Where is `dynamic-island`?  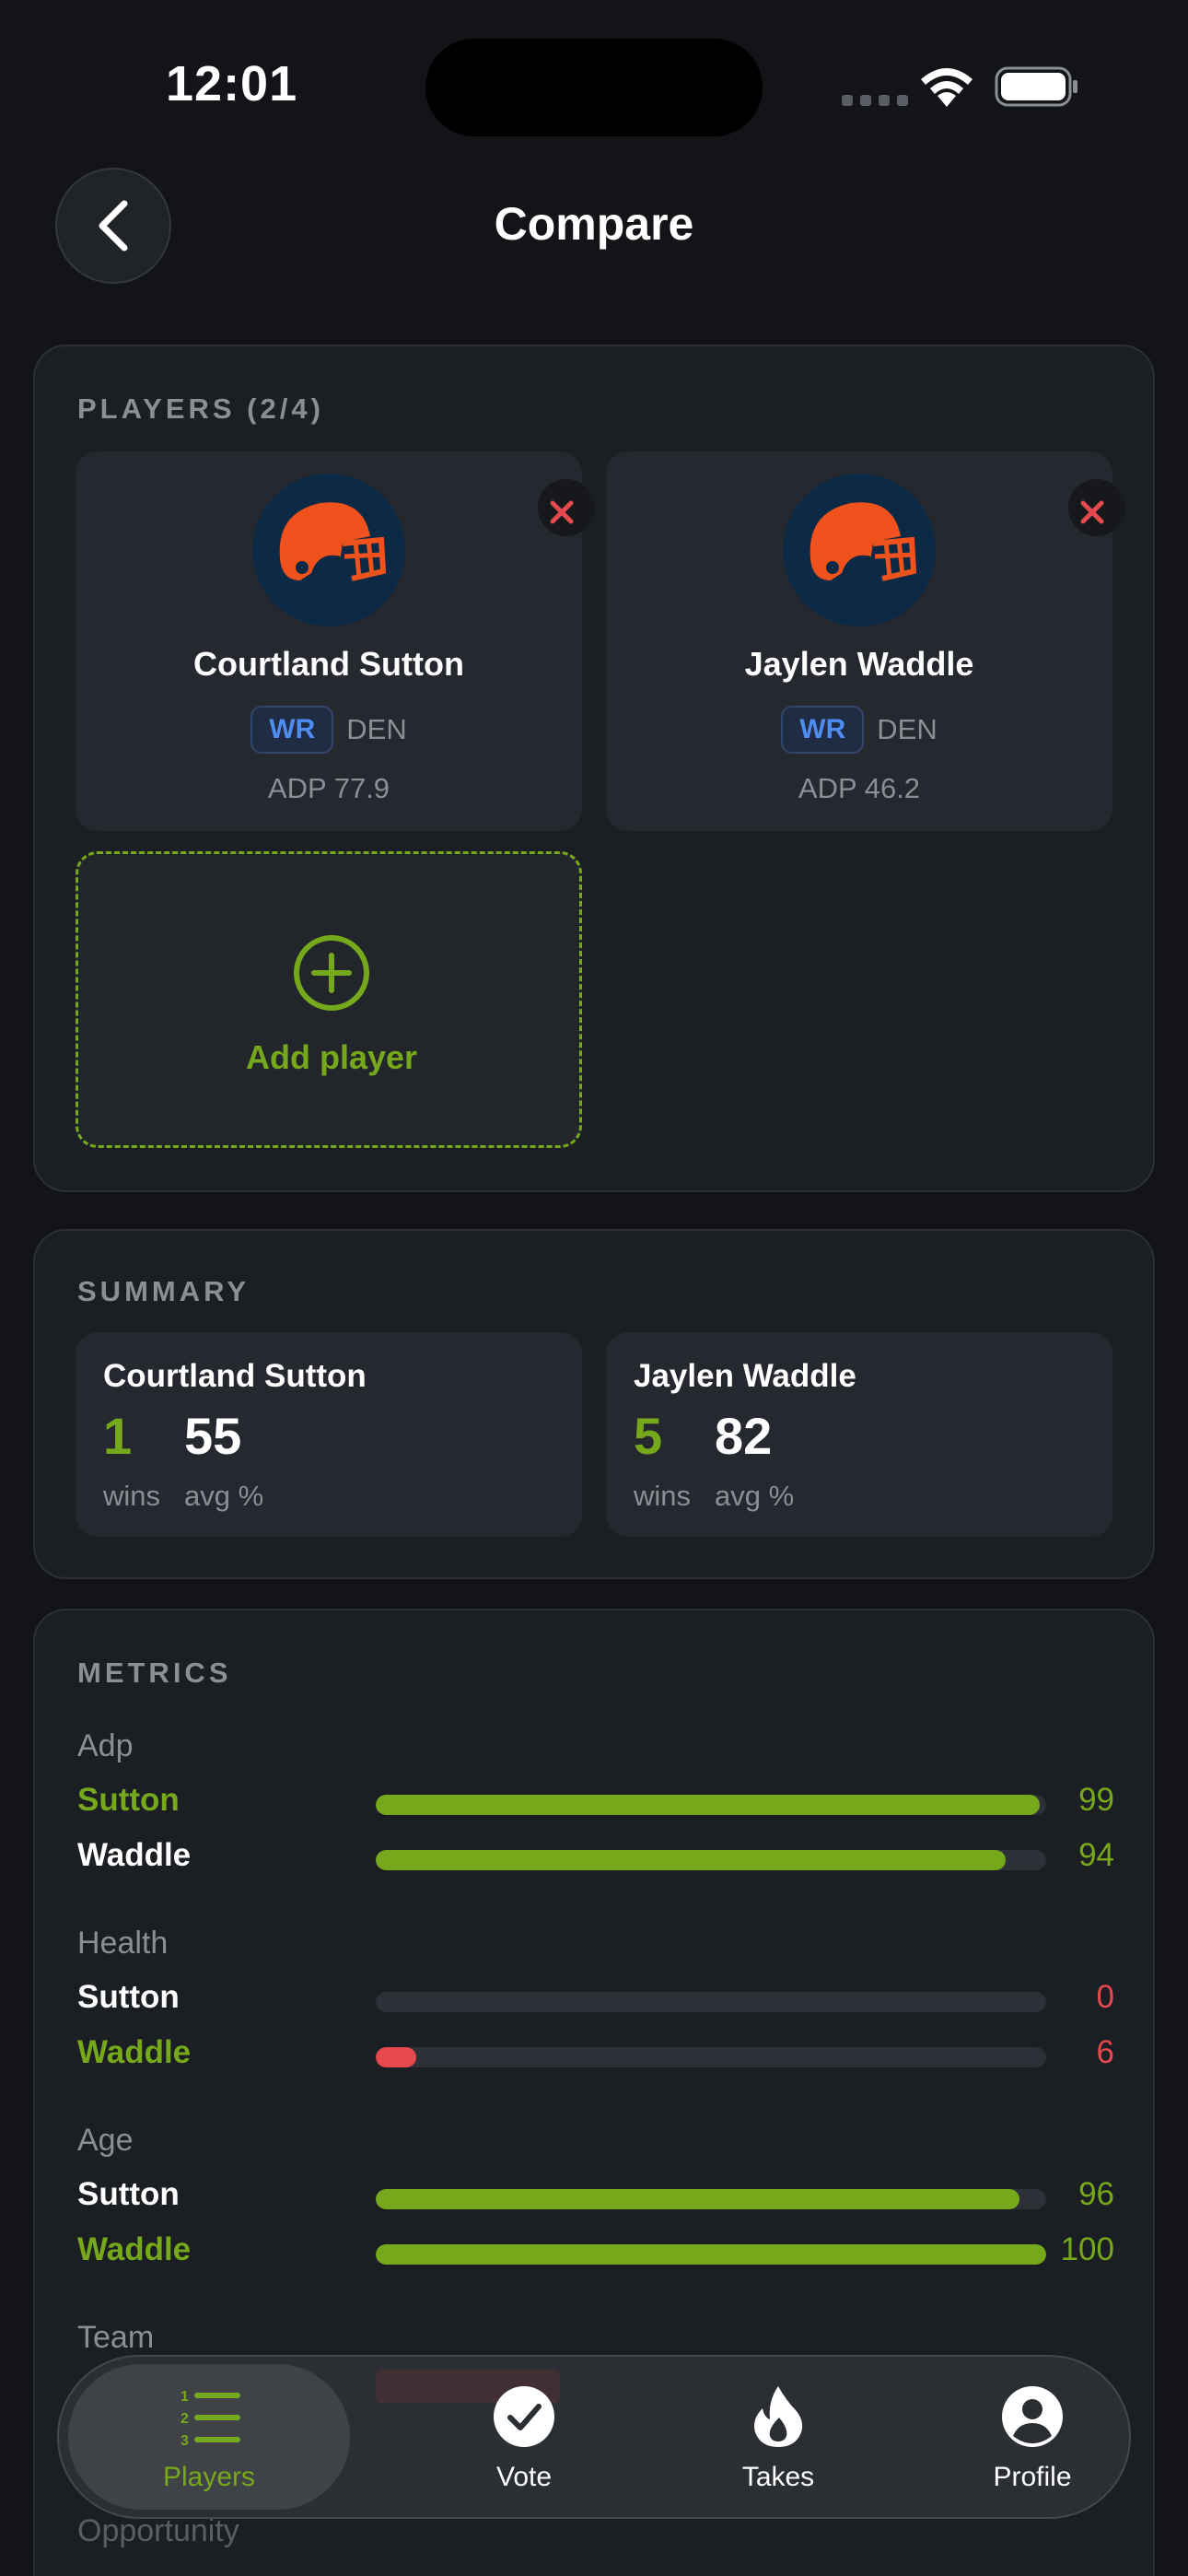 dynamic-island is located at coordinates (594, 87).